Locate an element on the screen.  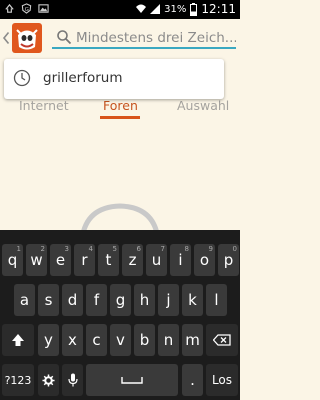
go-key: Los is located at coordinates (222, 380).